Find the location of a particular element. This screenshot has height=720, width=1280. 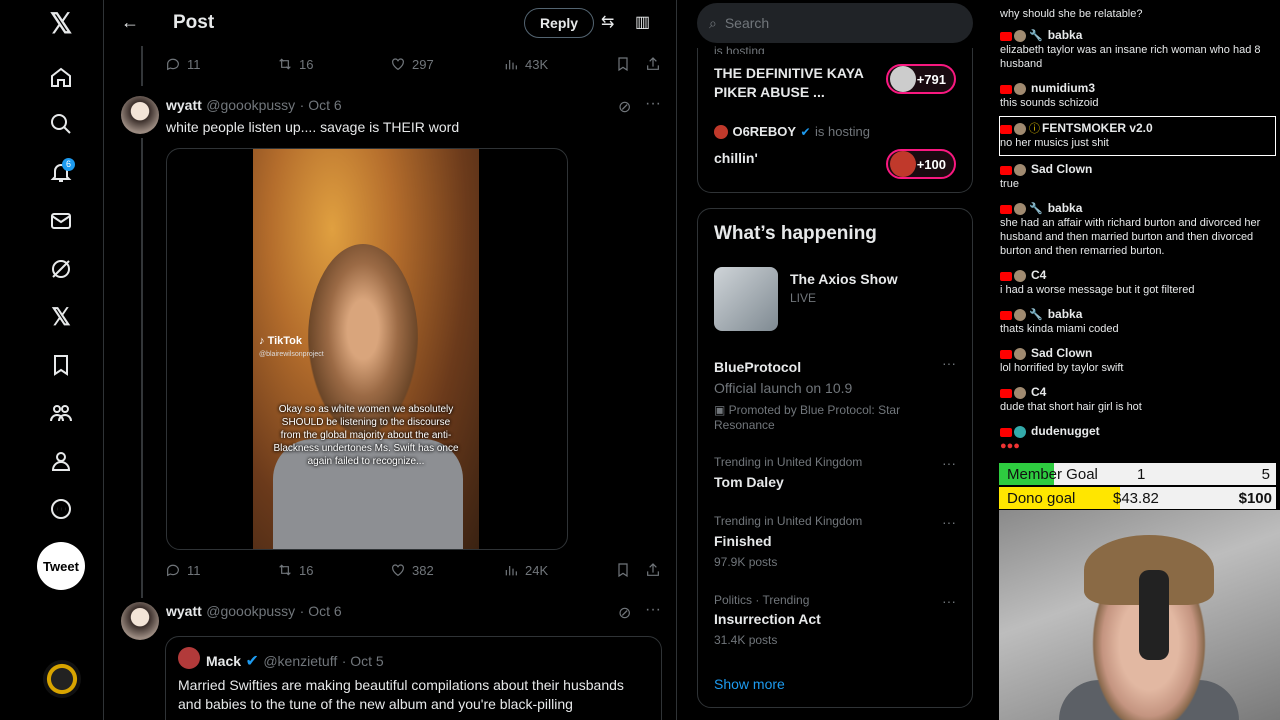

chat-username: numidium3 is located at coordinates (1063, 88).